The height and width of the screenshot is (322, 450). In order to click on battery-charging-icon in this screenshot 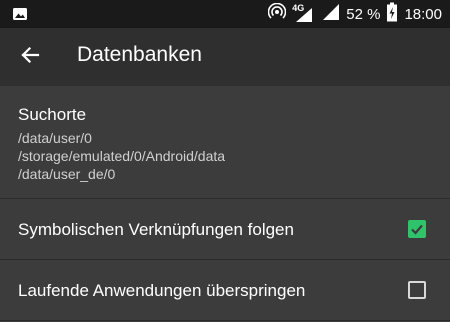, I will do `click(392, 14)`.